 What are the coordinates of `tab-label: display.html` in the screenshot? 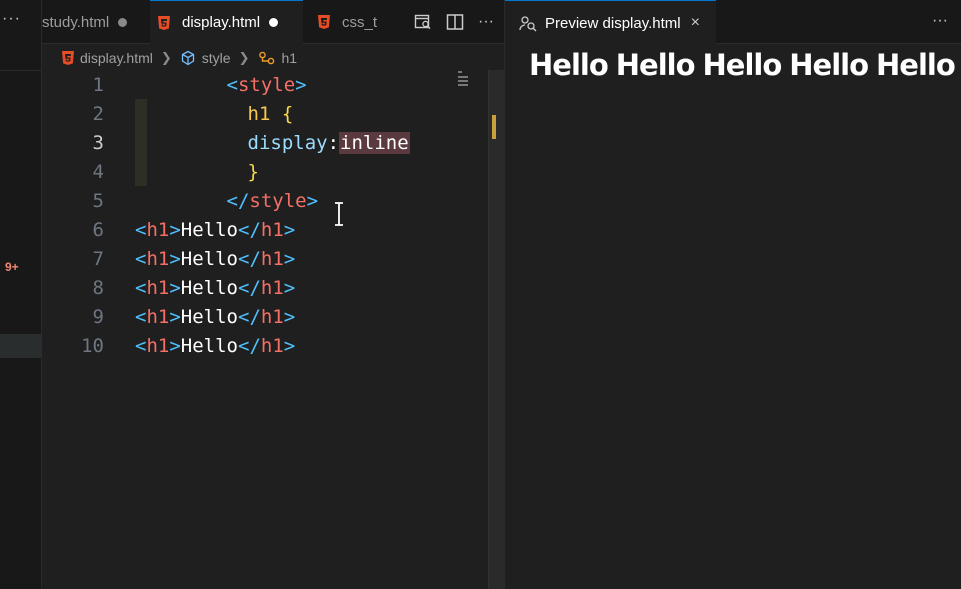 It's located at (221, 22).